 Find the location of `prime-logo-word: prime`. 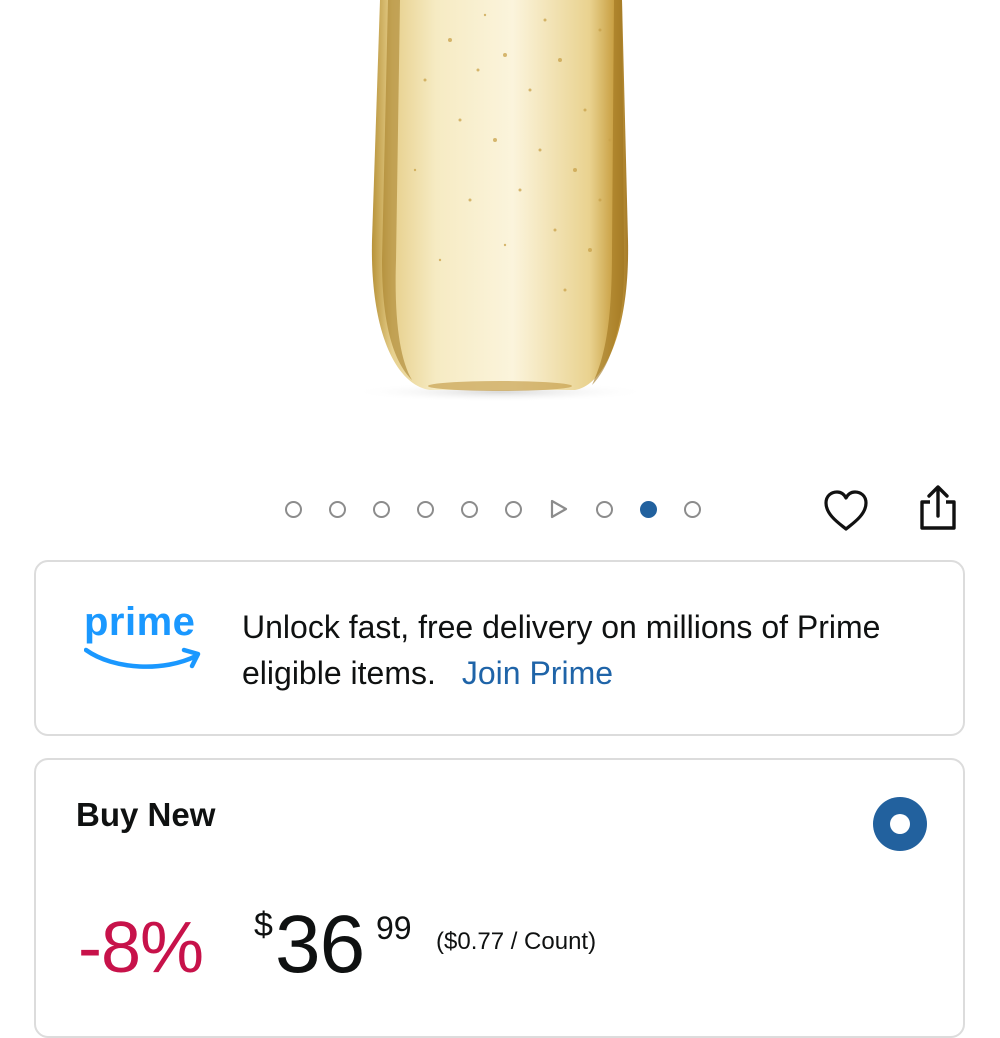

prime-logo-word: prime is located at coordinates (140, 622).